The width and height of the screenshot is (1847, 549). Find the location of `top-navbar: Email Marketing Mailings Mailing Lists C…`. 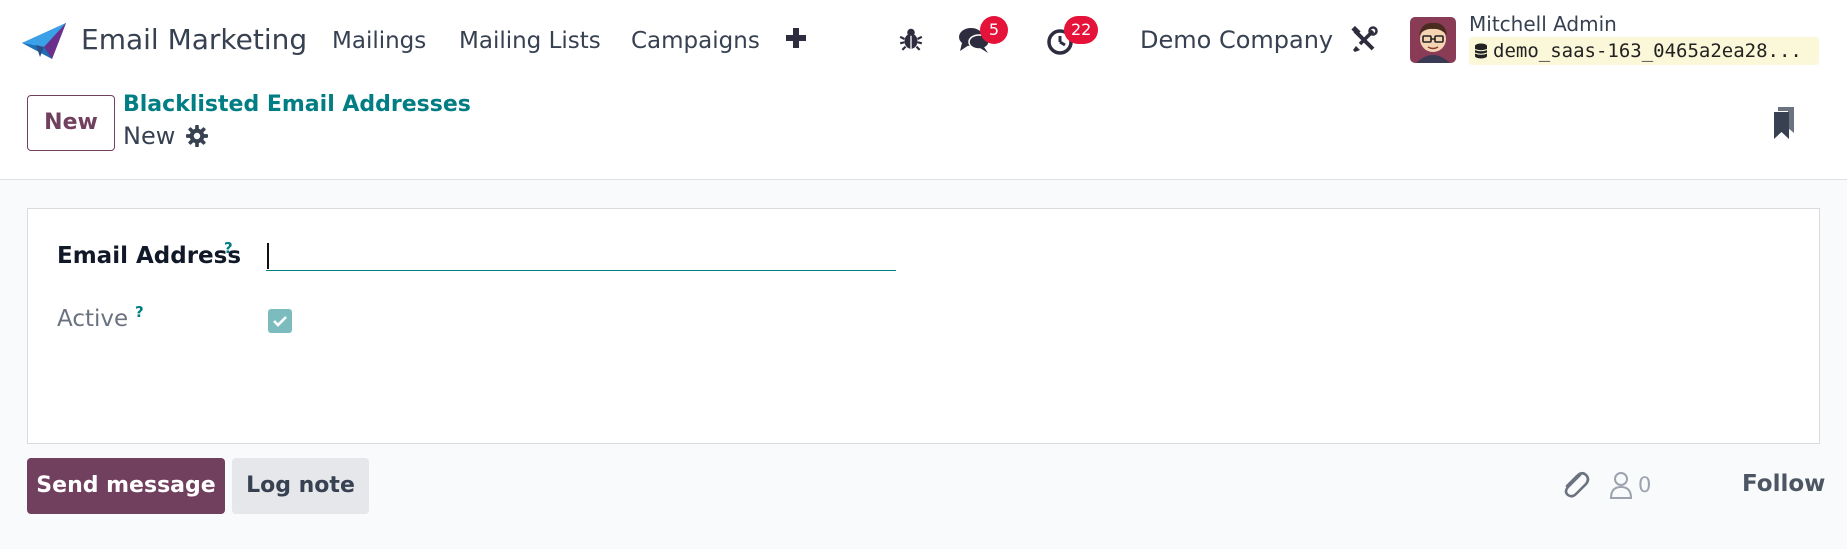

top-navbar: Email Marketing Mailings Mailing Lists C… is located at coordinates (923, 40).